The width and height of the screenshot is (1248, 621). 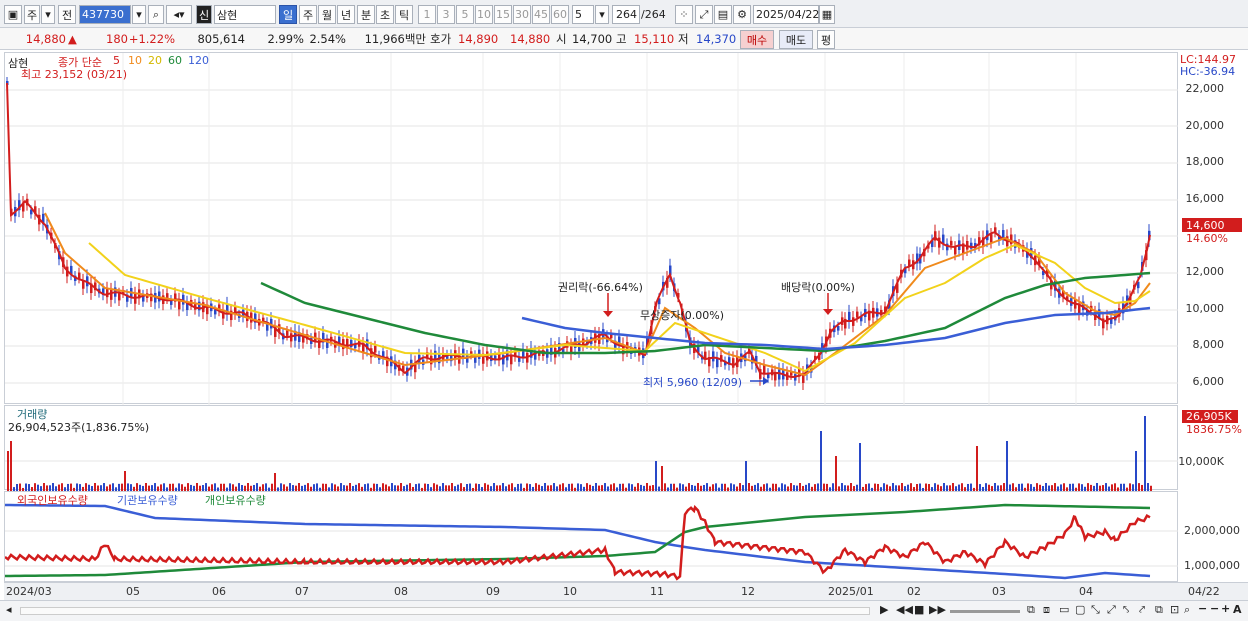 I want to click on interval-5: 5, so click(x=465, y=14).